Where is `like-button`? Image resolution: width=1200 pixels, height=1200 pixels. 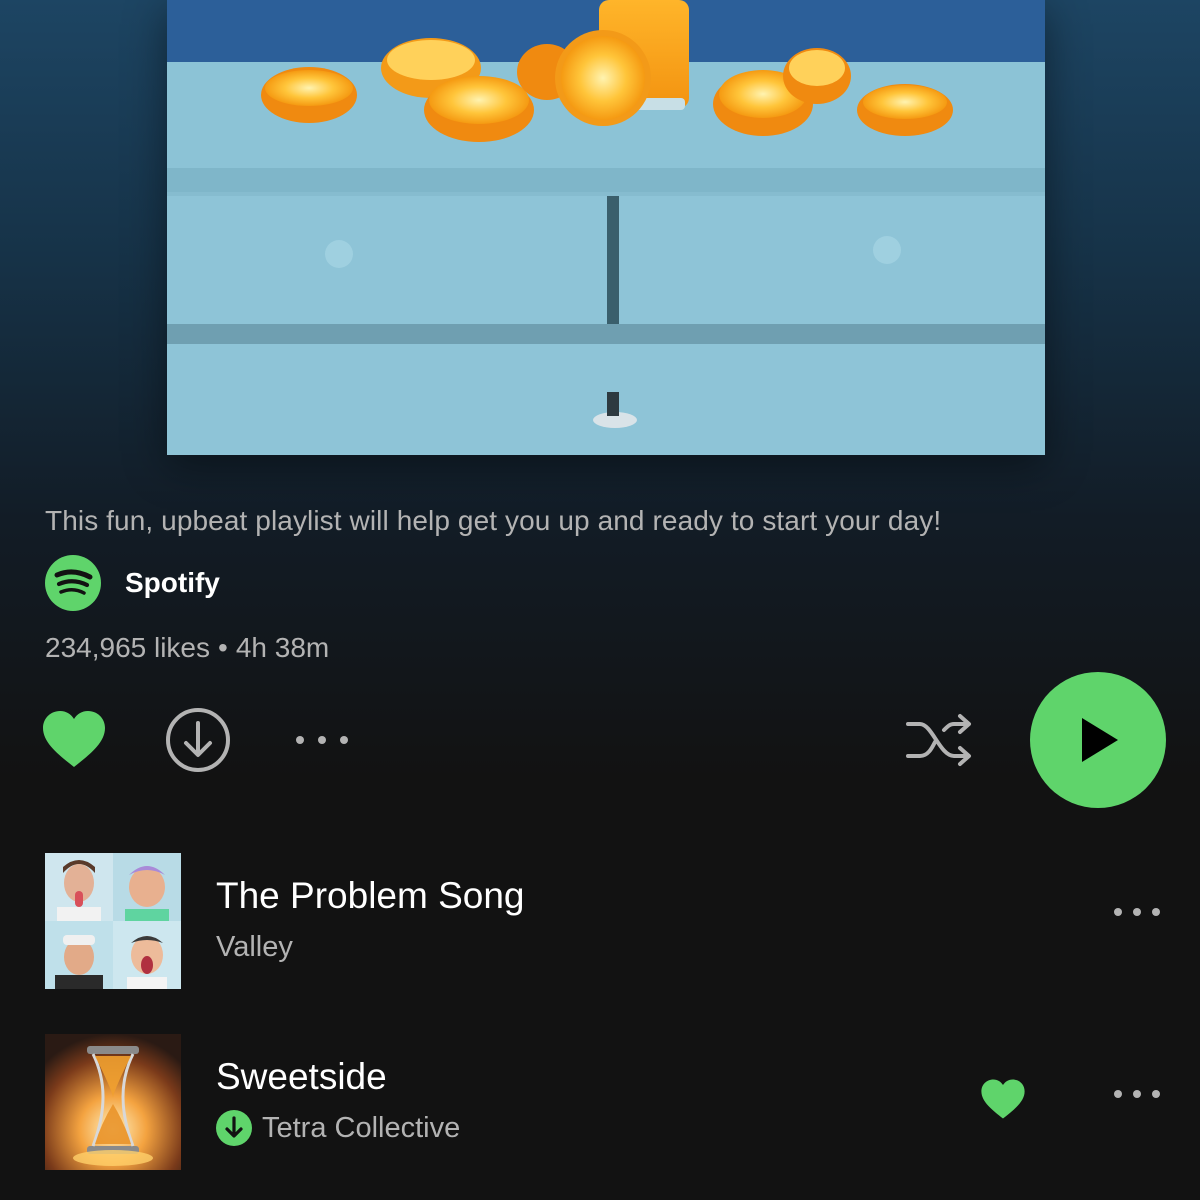
like-button is located at coordinates (74, 739).